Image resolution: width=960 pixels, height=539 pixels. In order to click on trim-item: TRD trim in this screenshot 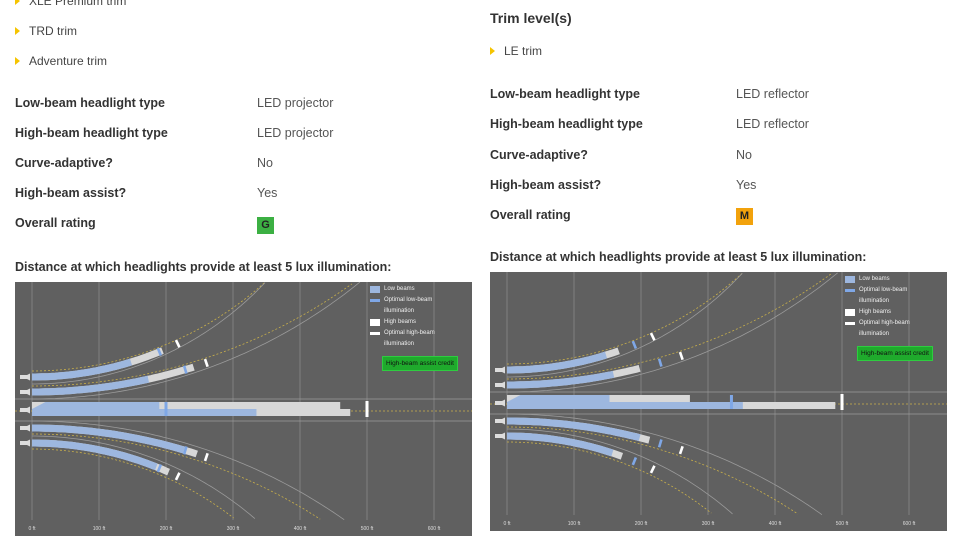, I will do `click(46, 31)`.